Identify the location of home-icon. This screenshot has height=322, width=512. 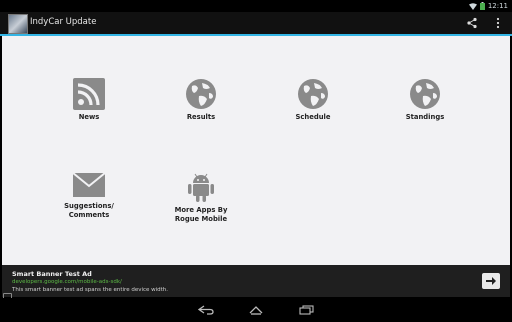
(256, 310).